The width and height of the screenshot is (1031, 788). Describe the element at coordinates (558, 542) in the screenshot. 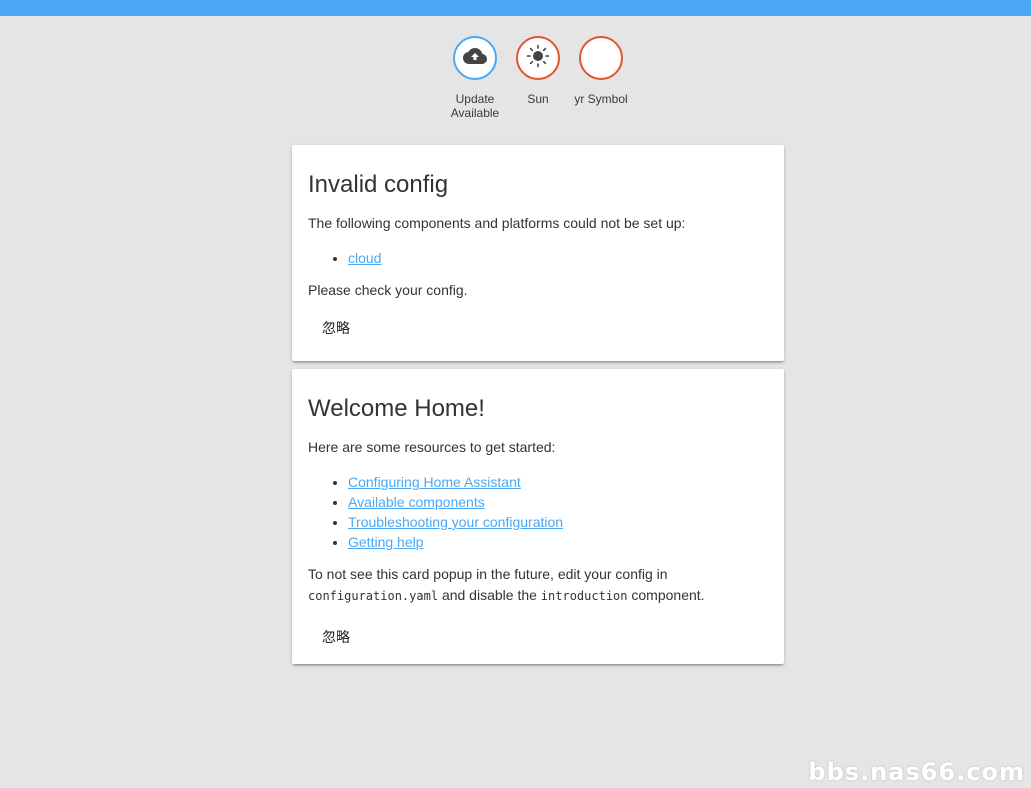

I see `list-item: Getting help` at that location.